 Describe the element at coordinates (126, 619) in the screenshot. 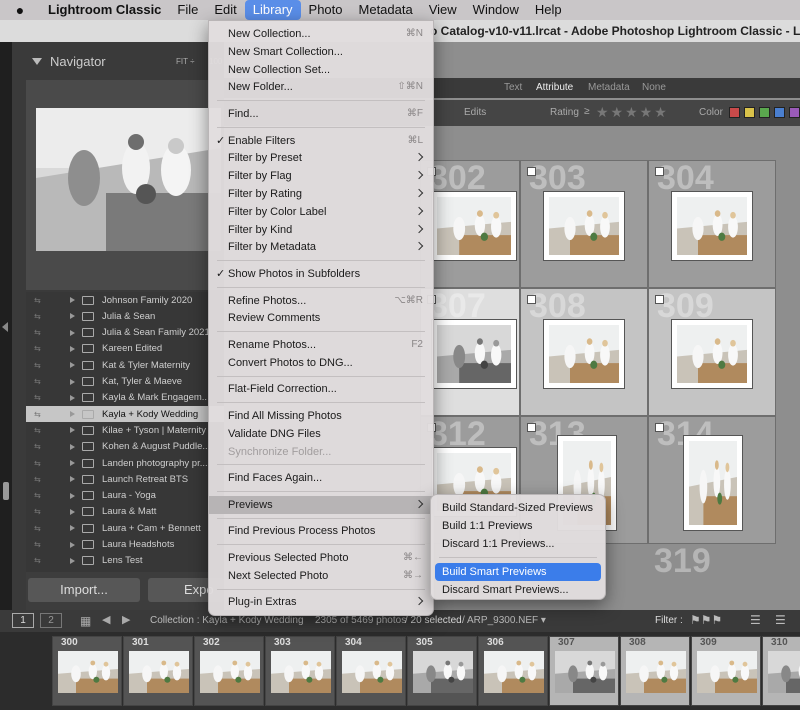

I see `forward-arrow-icon: ▶` at that location.